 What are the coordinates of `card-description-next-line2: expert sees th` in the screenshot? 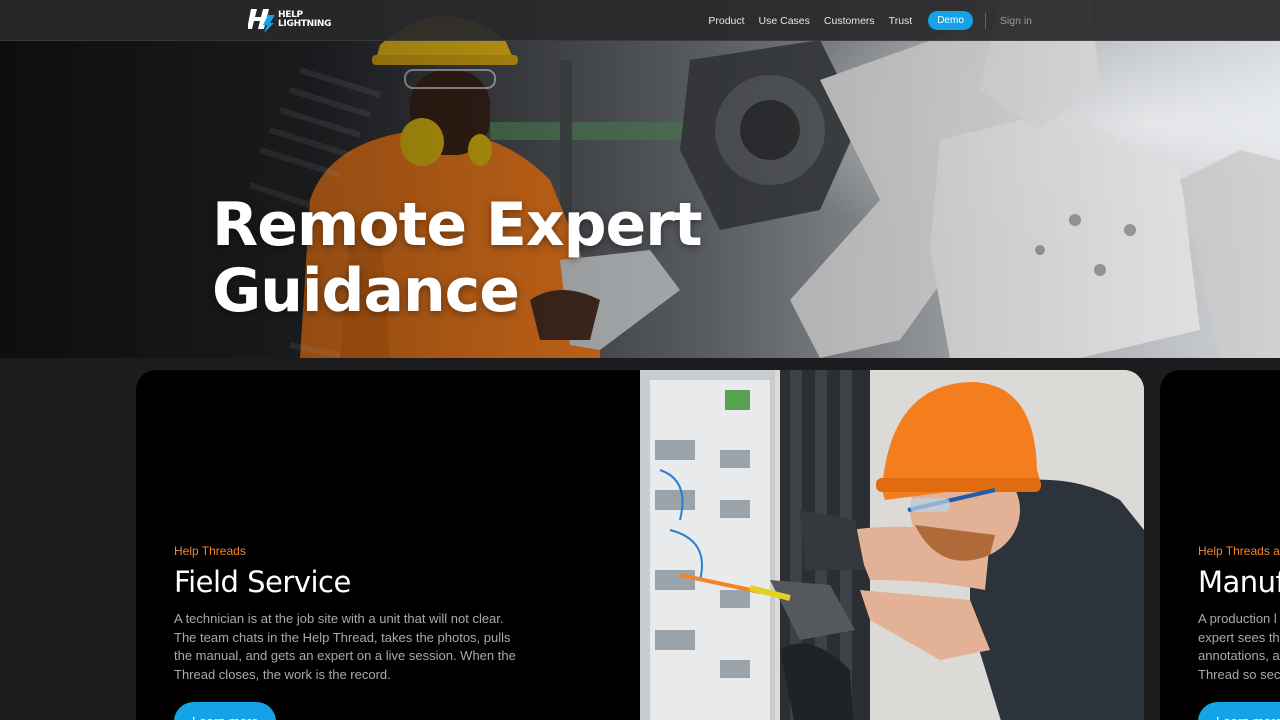 It's located at (1239, 637).